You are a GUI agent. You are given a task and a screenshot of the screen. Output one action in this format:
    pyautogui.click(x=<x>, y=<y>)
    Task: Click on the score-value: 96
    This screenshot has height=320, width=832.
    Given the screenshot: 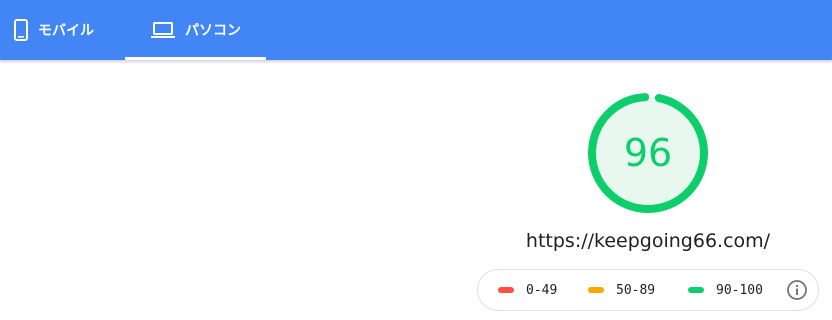 What is the action you would take?
    pyautogui.click(x=648, y=153)
    